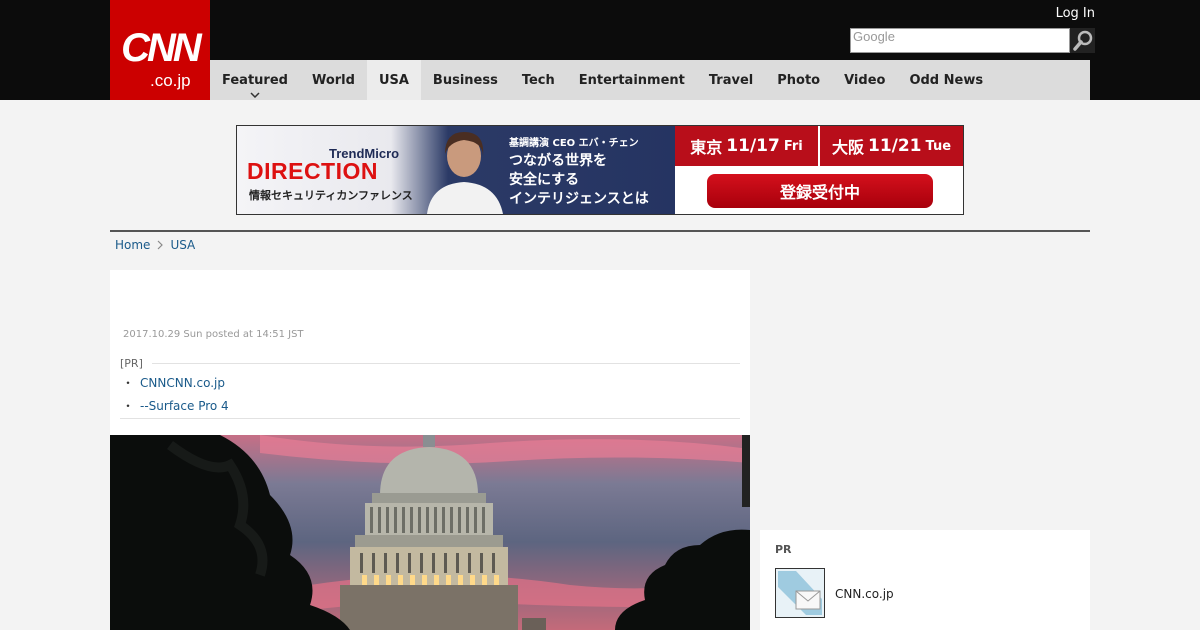  Describe the element at coordinates (793, 146) in the screenshot. I see `ad-tokyo-day: Fri` at that location.